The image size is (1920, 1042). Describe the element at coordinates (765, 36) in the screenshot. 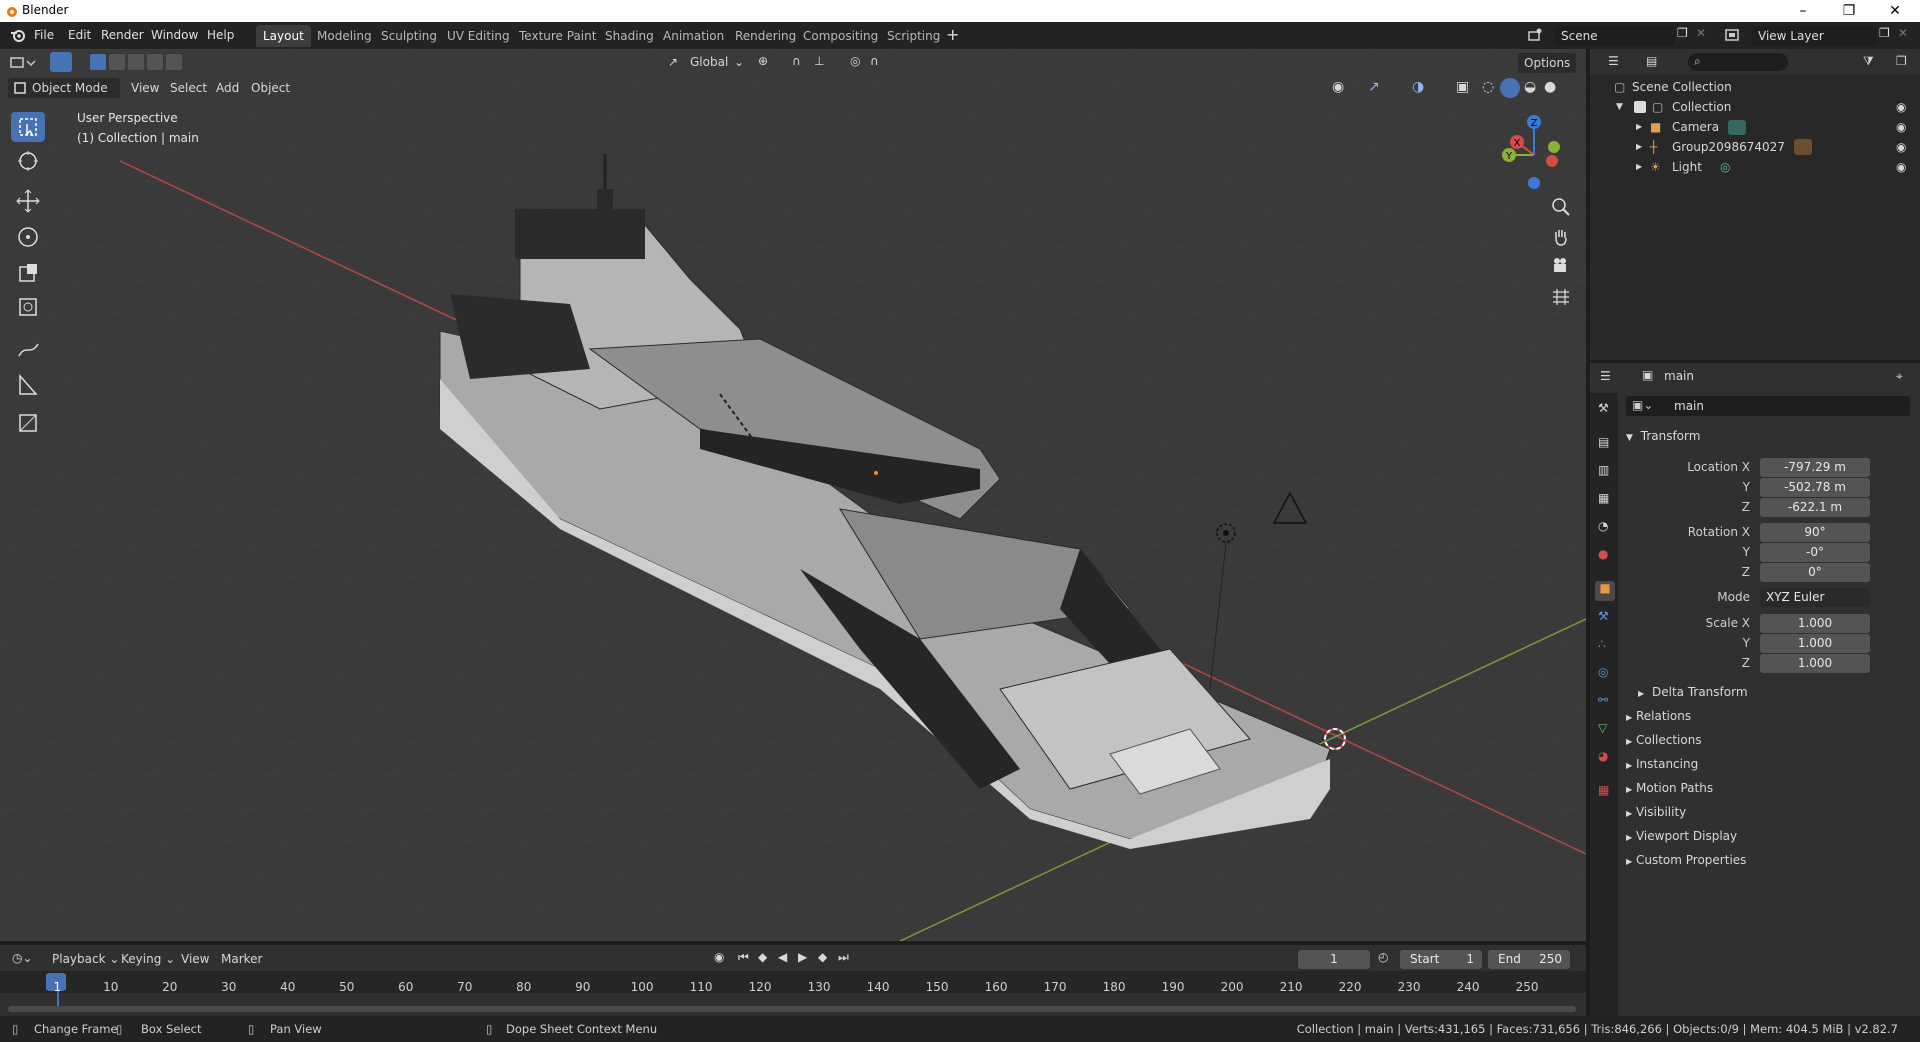

I see `tab-rendering: Rendering` at that location.